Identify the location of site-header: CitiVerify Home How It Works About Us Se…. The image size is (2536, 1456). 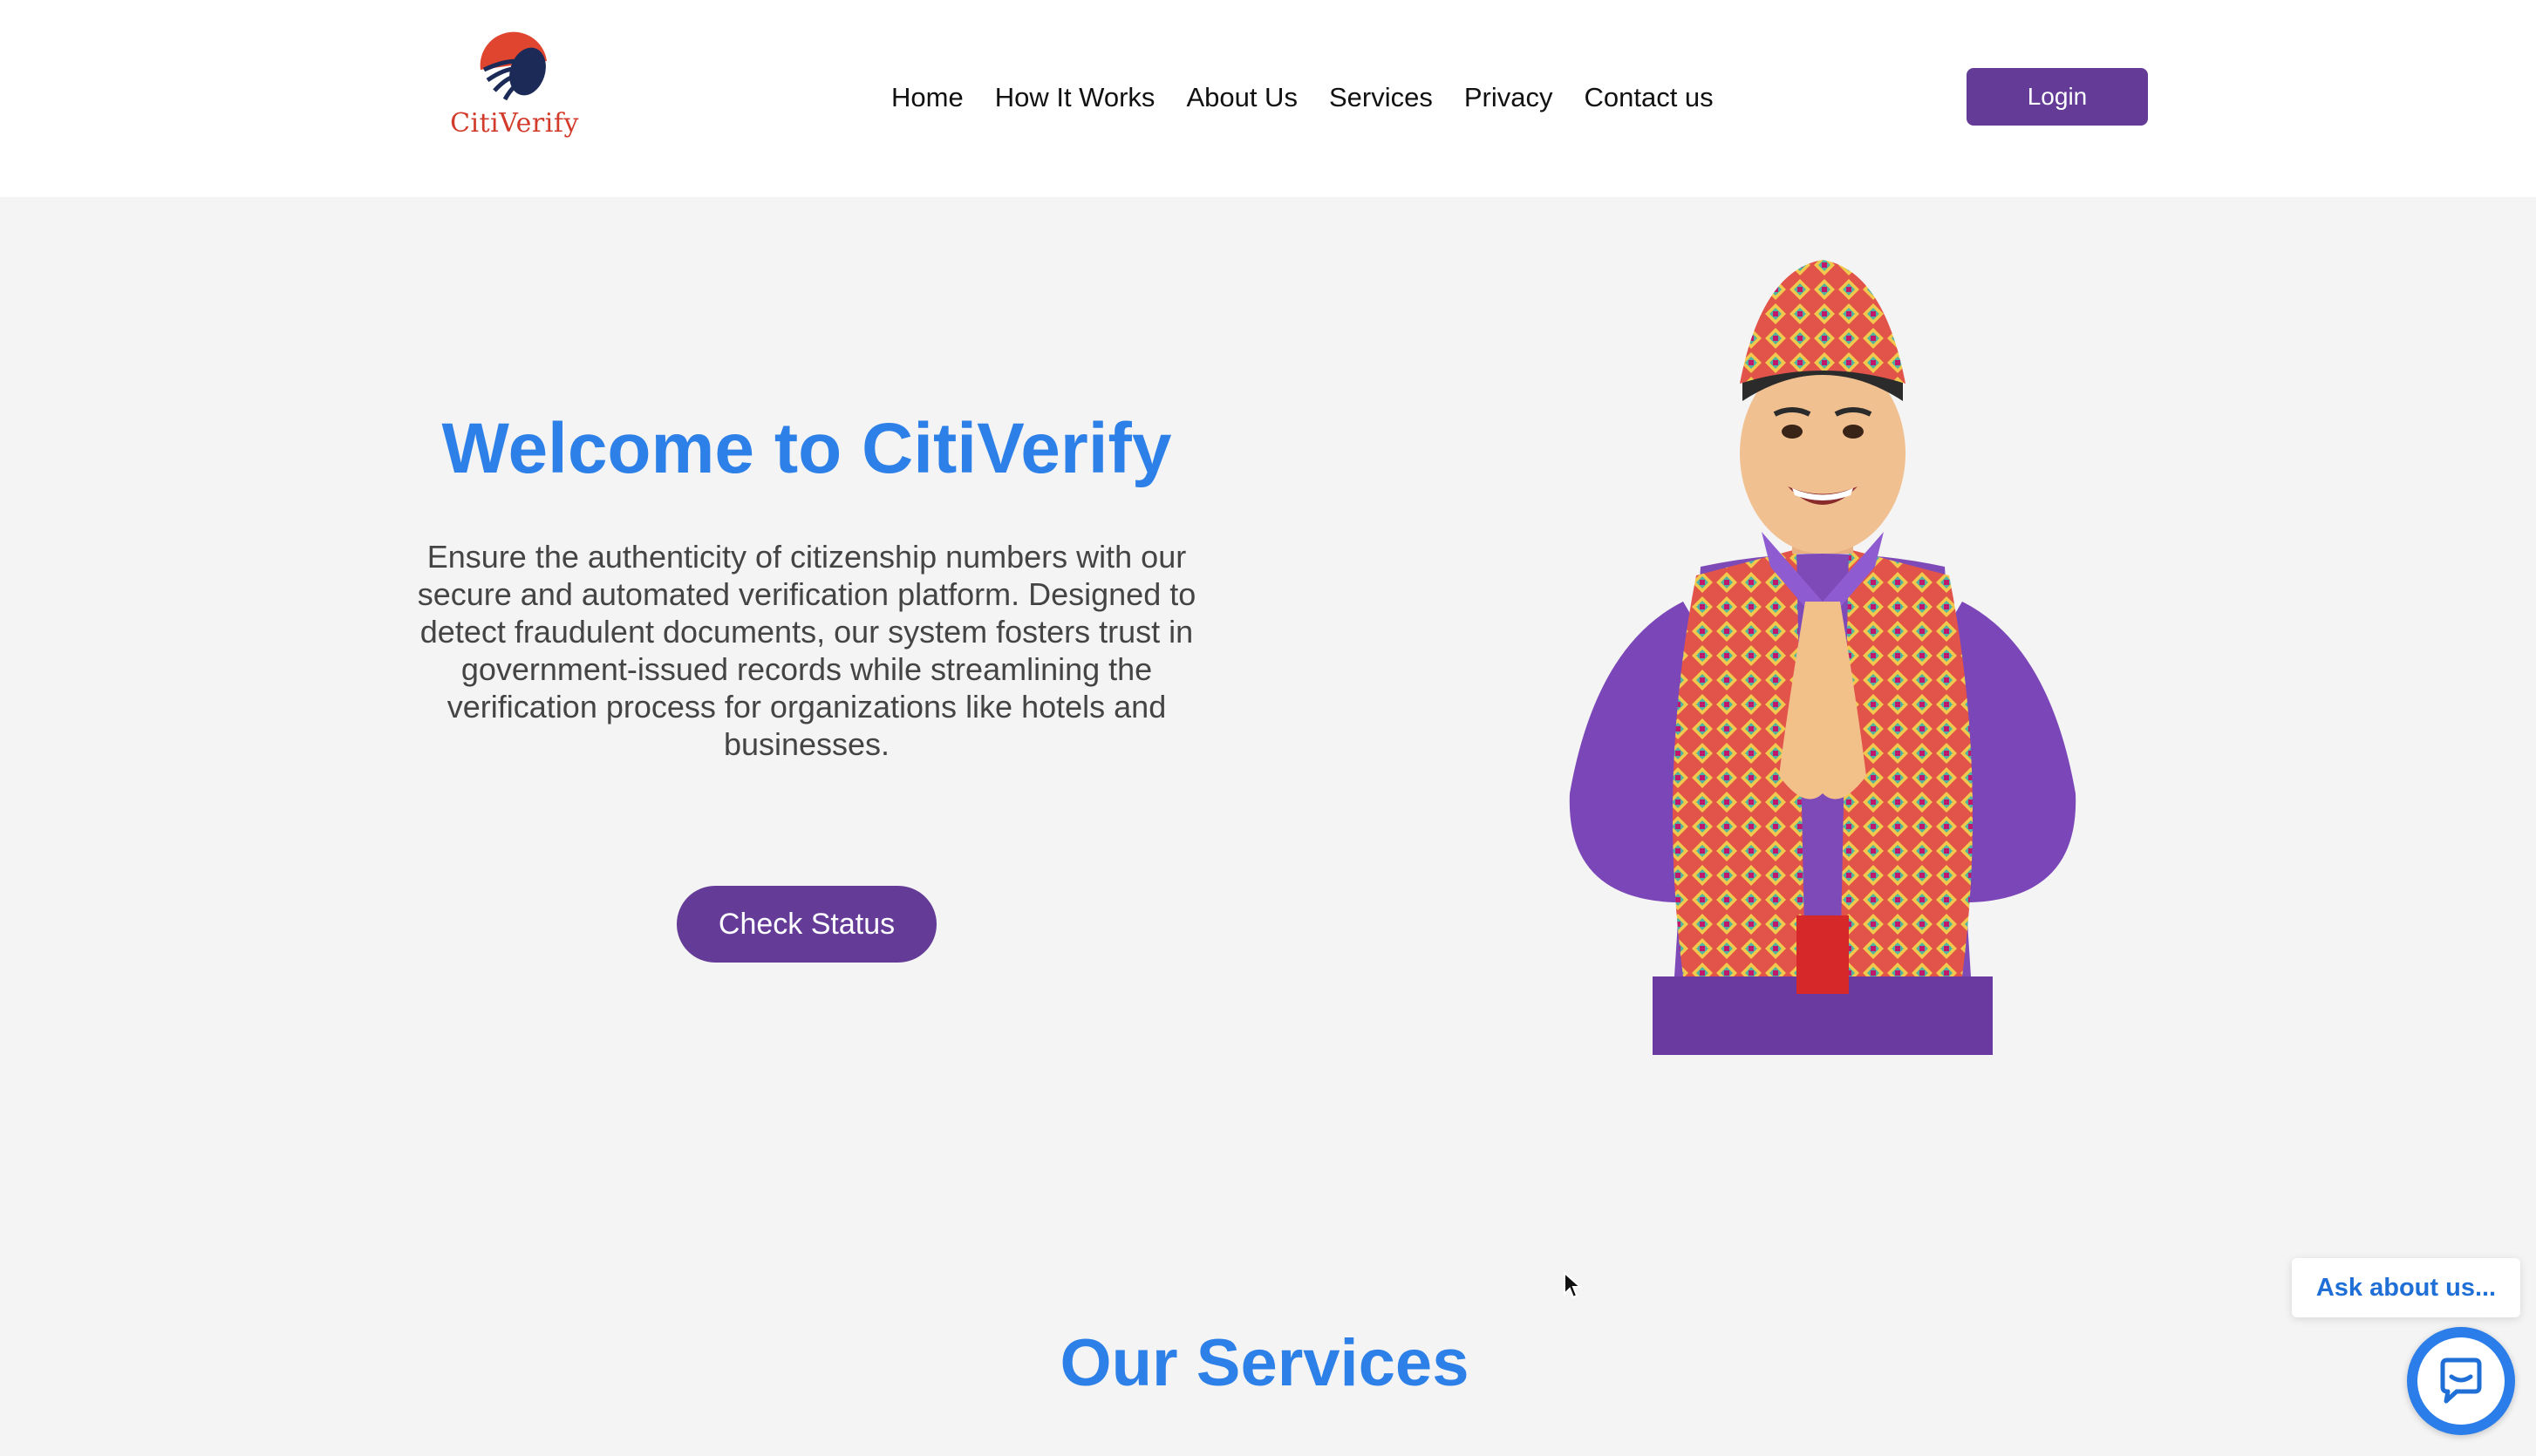
(1268, 98).